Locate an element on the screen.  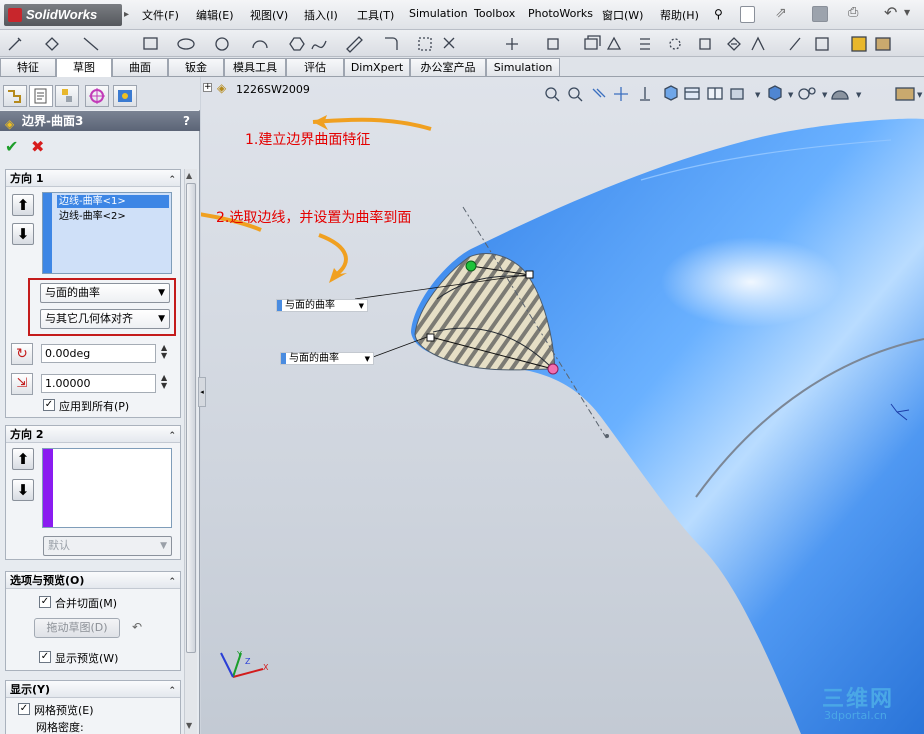
solidworks-logo: SolidWorks is located at coordinates (63, 15).